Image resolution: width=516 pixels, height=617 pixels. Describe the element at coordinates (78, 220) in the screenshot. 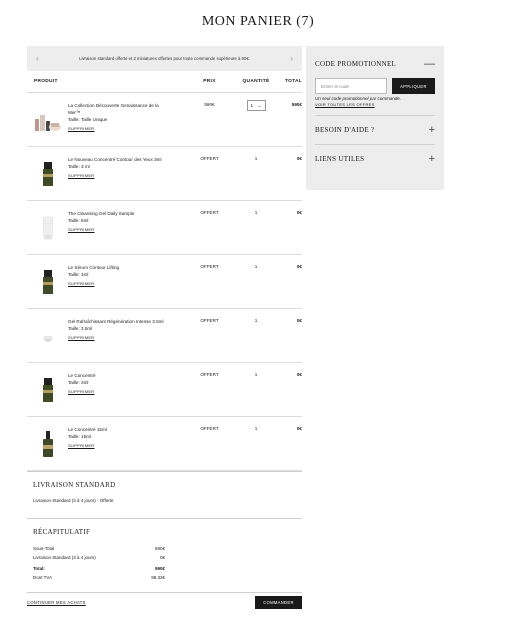

I see `product-size: Taille: 5ml` at that location.